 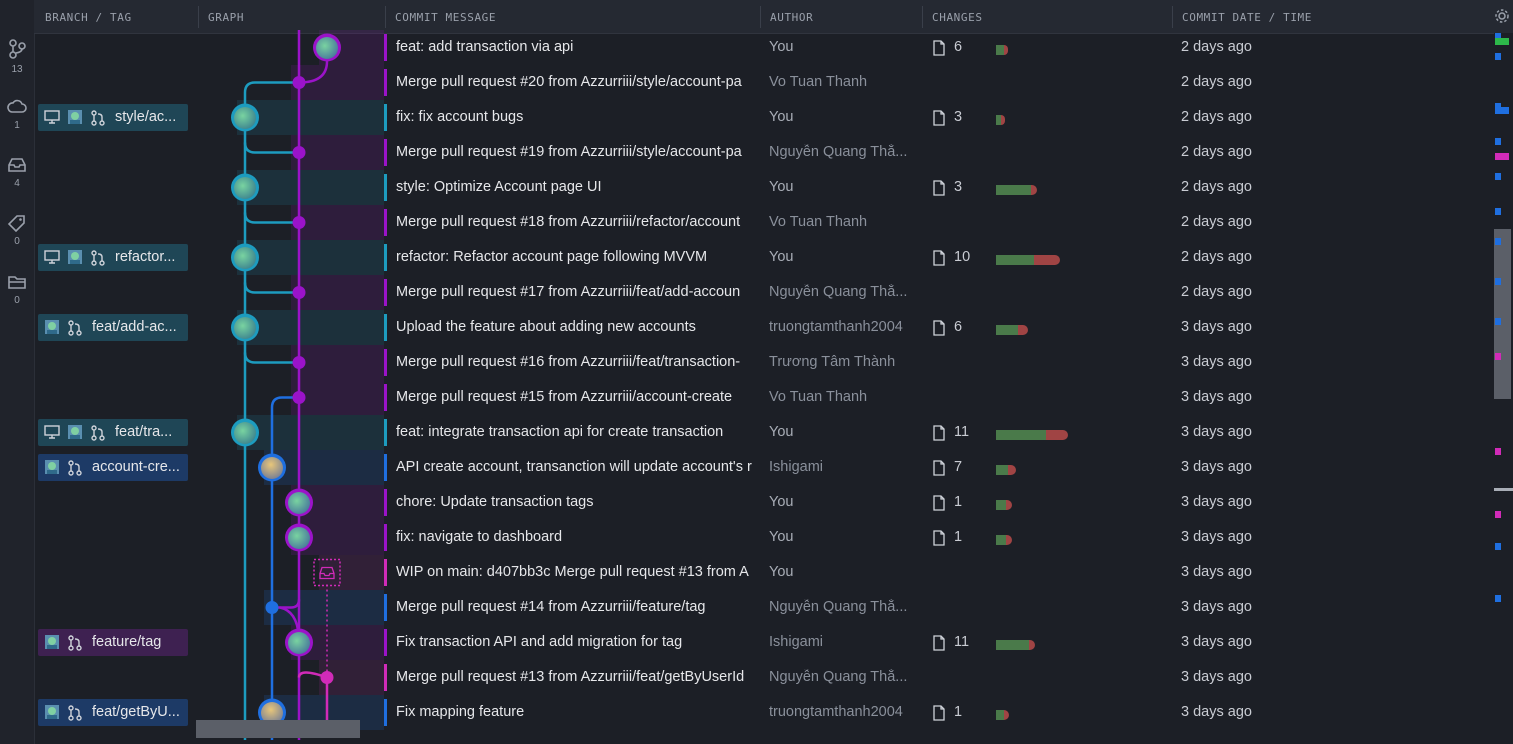 What do you see at coordinates (17, 172) in the screenshot?
I see `stashes-button: 4` at bounding box center [17, 172].